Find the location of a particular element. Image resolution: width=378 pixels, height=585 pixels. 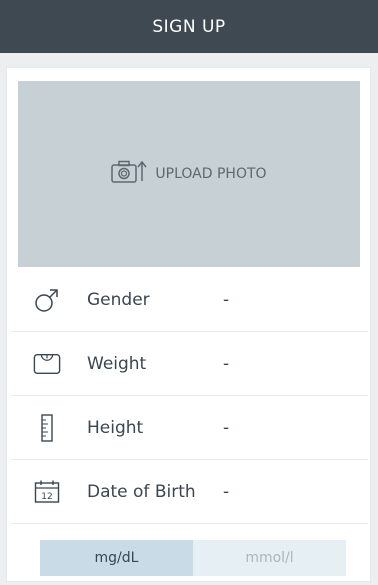

upload-photo-label: UPLOAD PHOTO is located at coordinates (211, 174).